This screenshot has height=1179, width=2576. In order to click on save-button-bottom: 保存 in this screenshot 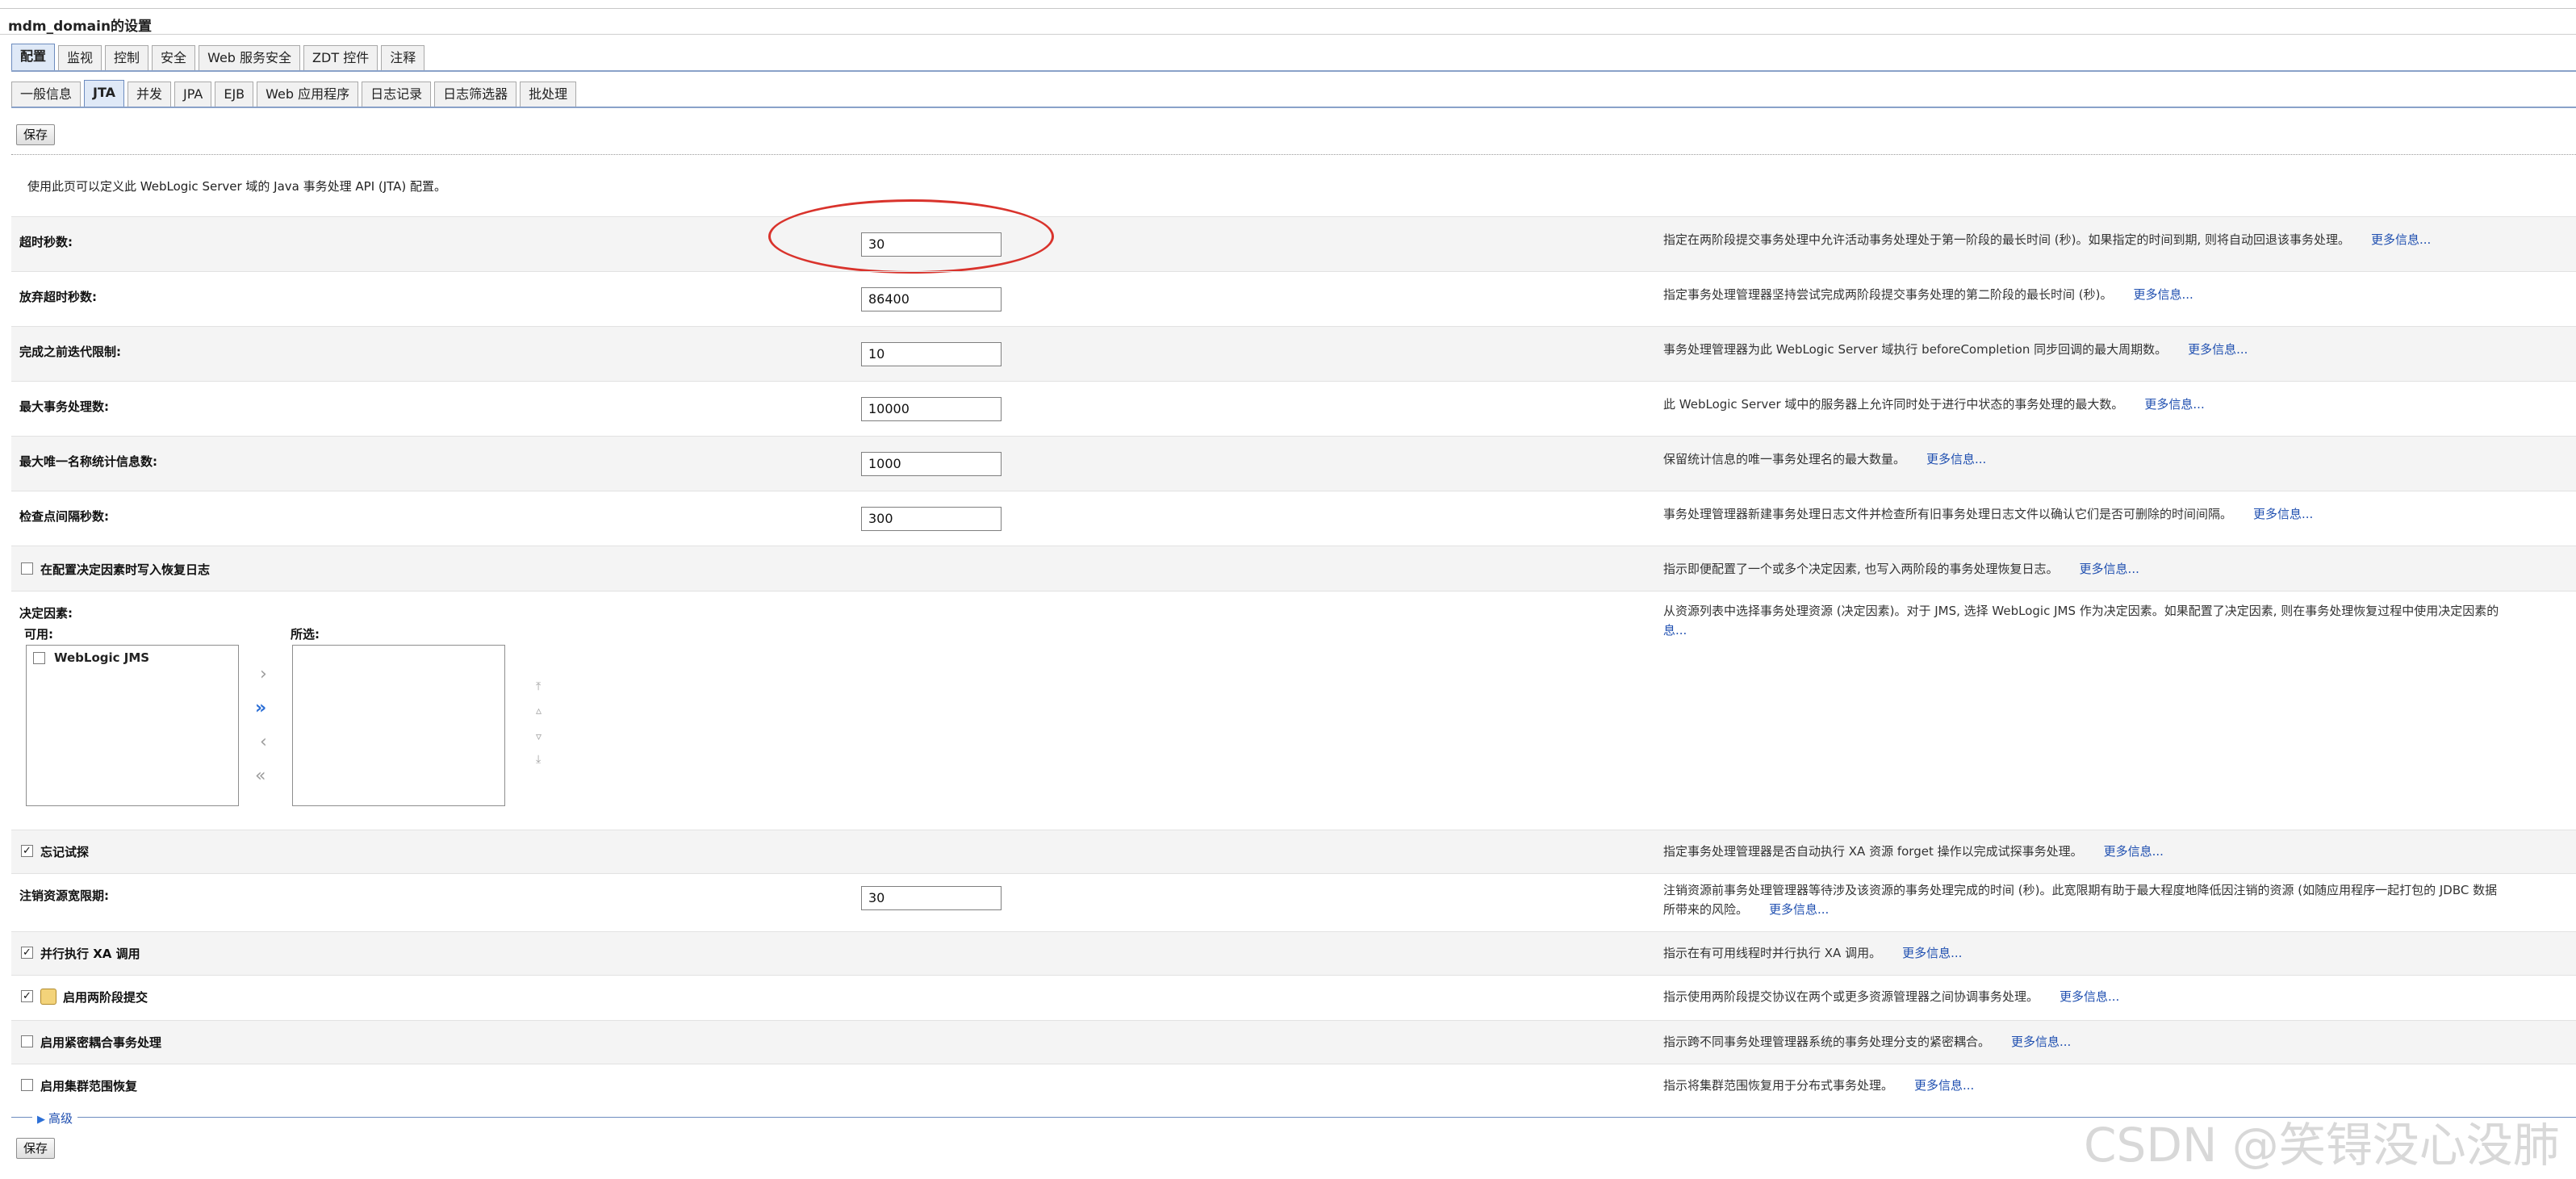, I will do `click(36, 1149)`.